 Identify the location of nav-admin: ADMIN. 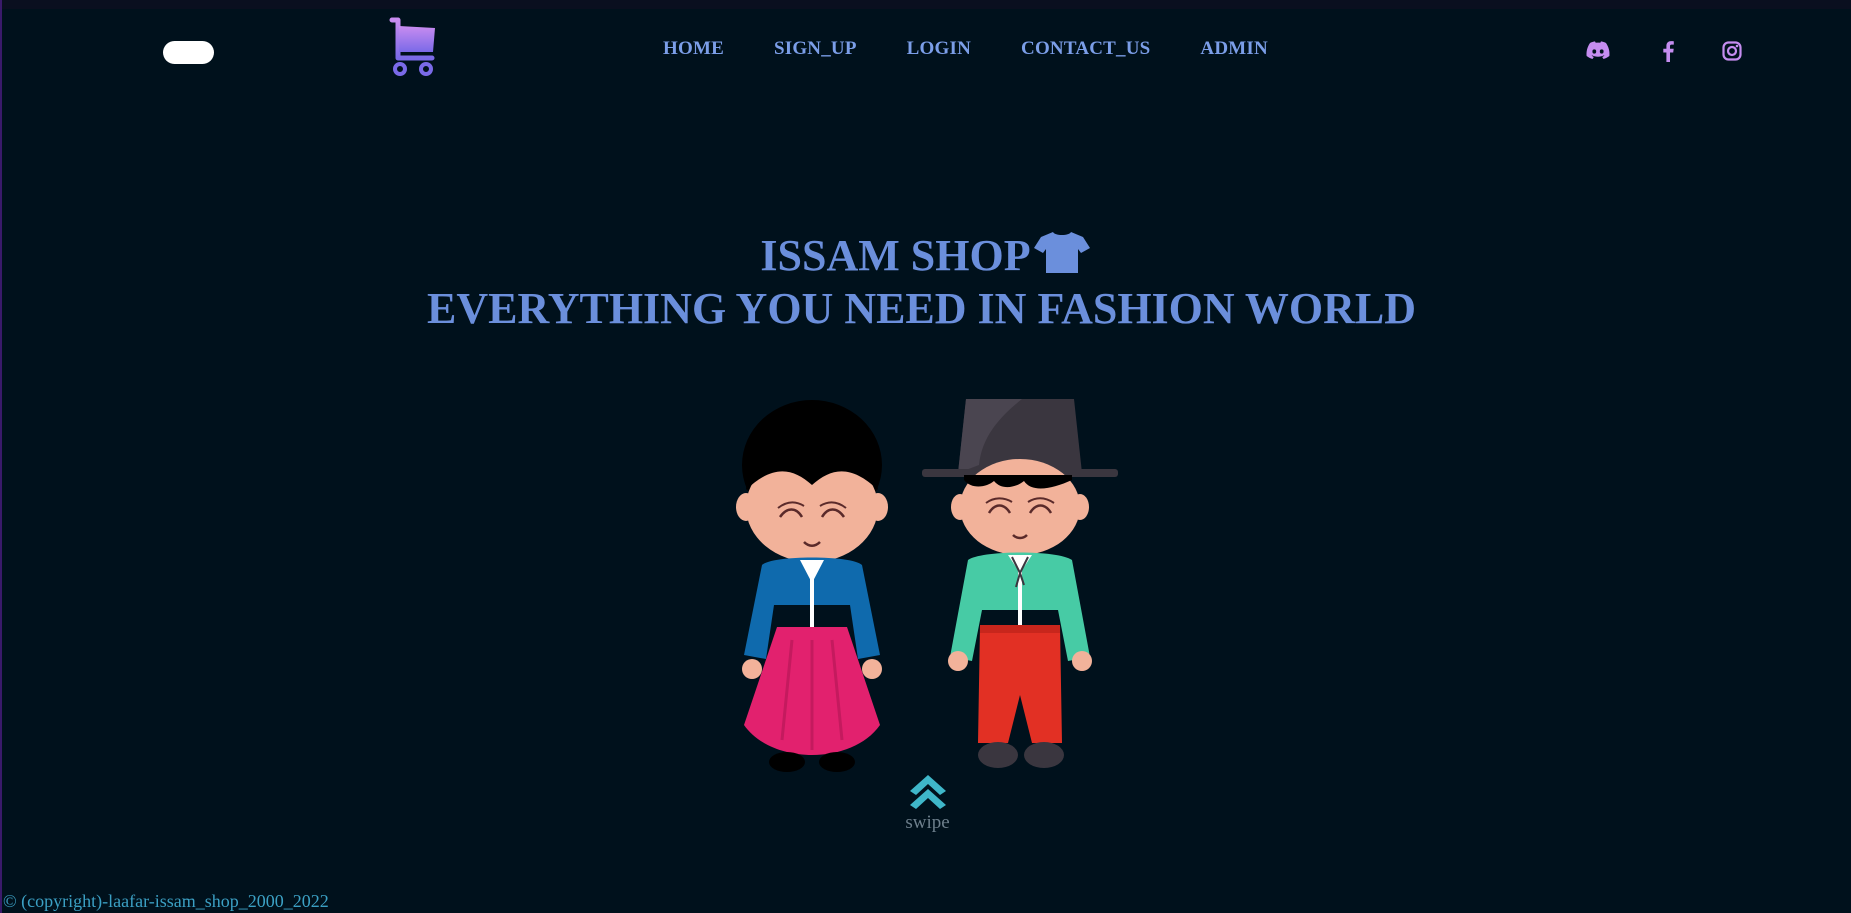
(1234, 49).